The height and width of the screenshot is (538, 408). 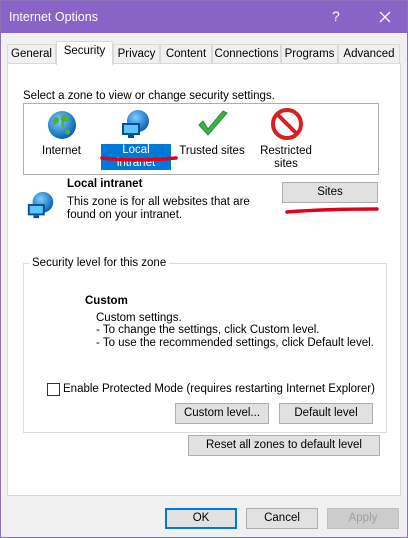 I want to click on tab-programs: Programs, so click(x=309, y=54).